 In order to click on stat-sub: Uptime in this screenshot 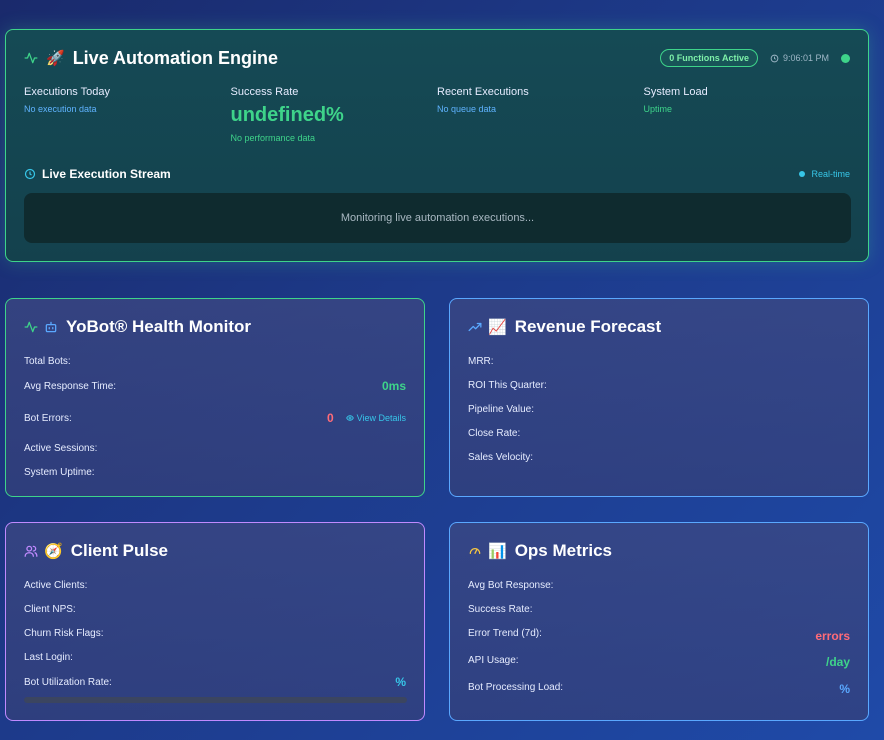, I will do `click(658, 109)`.